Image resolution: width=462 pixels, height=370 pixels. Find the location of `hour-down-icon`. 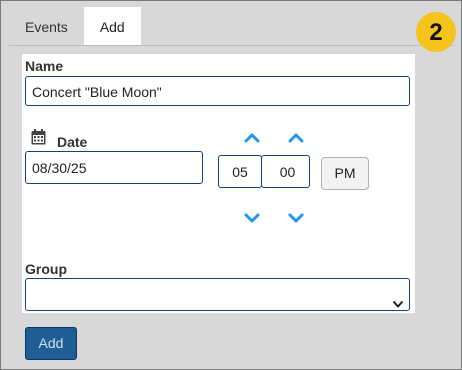

hour-down-icon is located at coordinates (252, 218).